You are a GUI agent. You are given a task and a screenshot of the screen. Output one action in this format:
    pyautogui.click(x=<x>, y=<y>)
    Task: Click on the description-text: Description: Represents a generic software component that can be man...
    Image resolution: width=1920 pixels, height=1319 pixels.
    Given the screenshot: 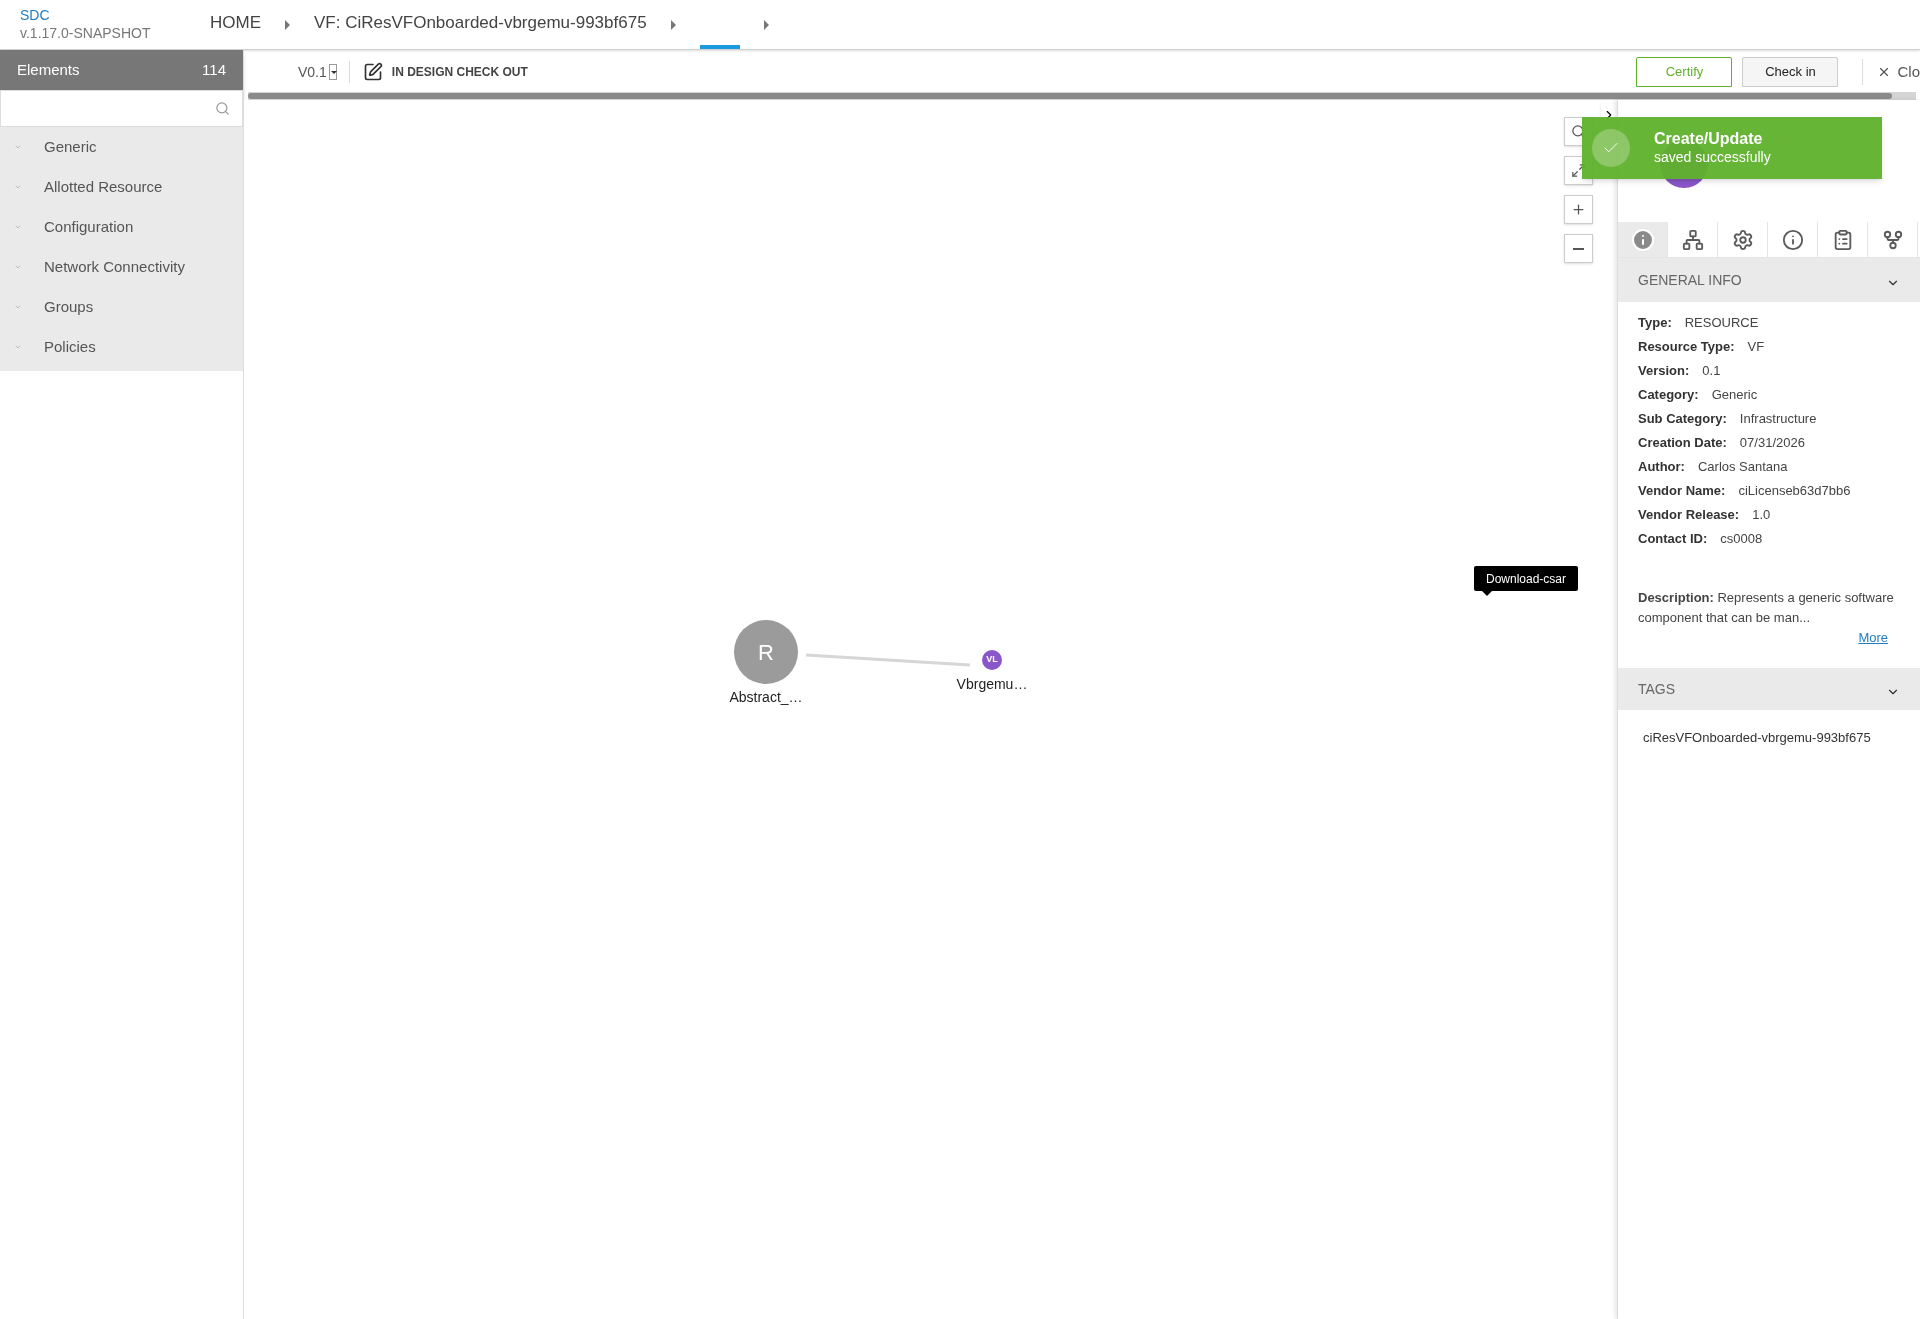 What is the action you would take?
    pyautogui.click(x=1766, y=608)
    